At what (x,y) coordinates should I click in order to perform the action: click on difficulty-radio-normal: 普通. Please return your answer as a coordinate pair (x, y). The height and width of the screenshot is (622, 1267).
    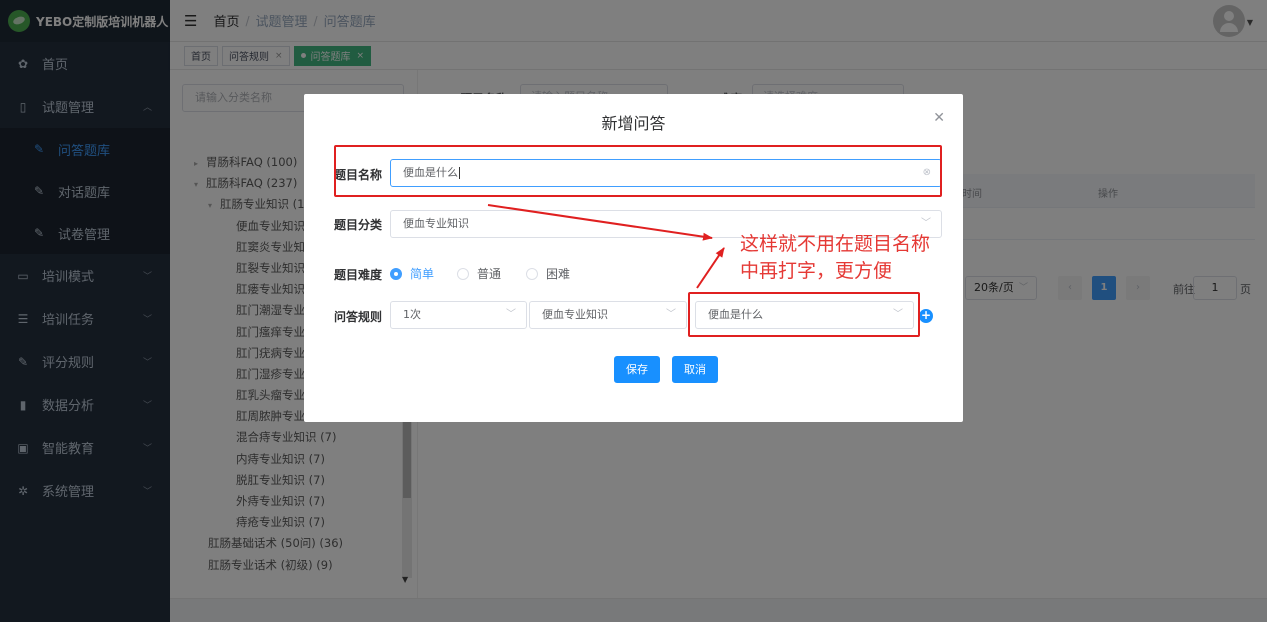
    Looking at the image, I should click on (479, 273).